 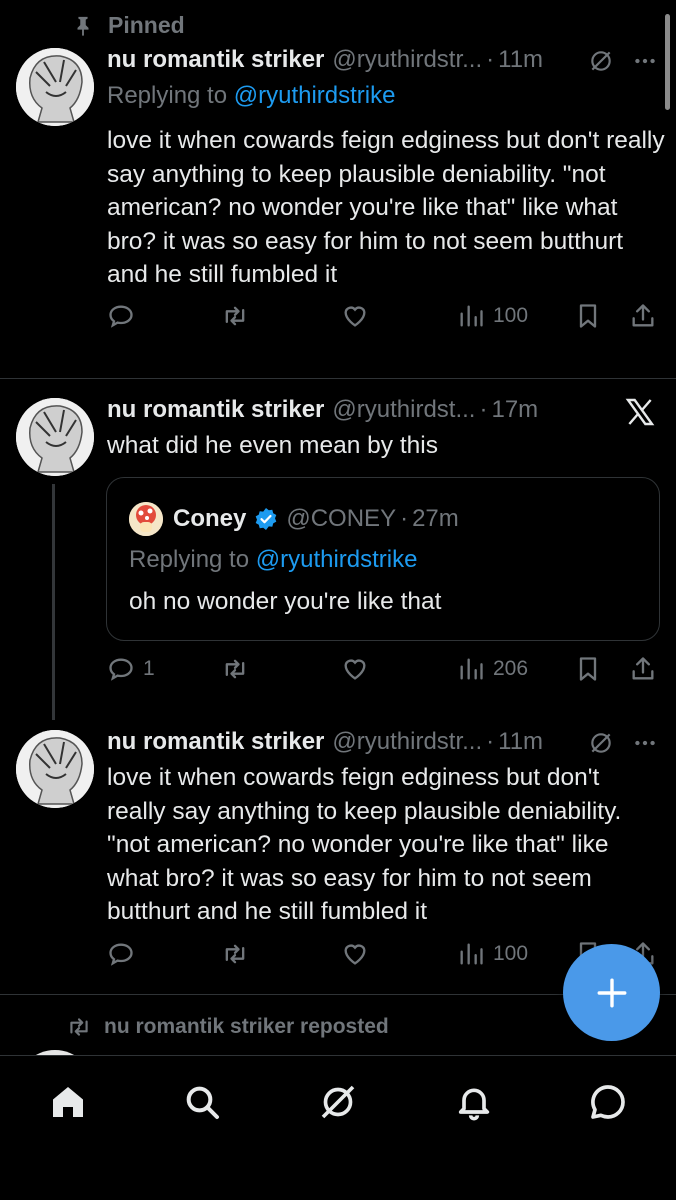 I want to click on share-icon, so click(x=643, y=668).